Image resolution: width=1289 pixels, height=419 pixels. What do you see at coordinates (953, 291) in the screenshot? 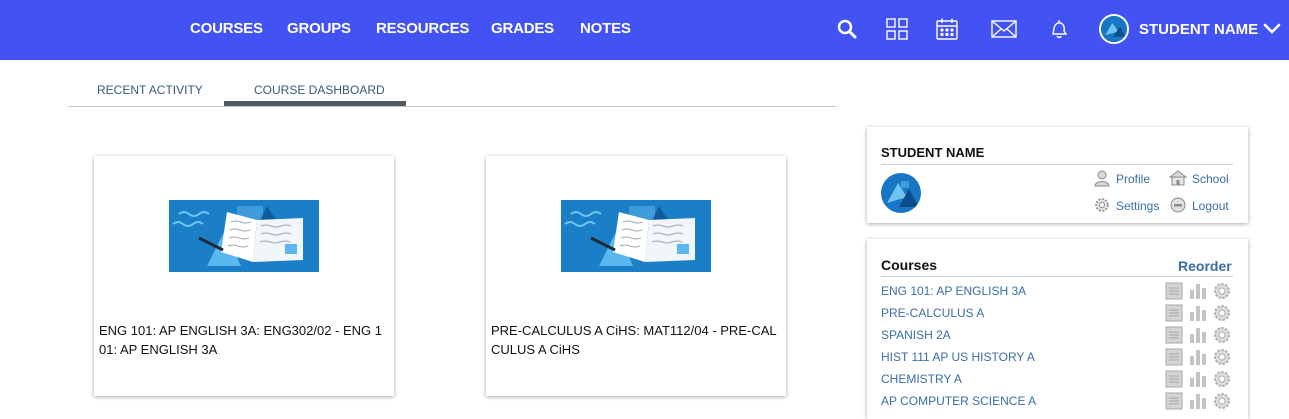
I see `course-link-eng-101: ENG 101: AP ENGLISH 3A` at bounding box center [953, 291].